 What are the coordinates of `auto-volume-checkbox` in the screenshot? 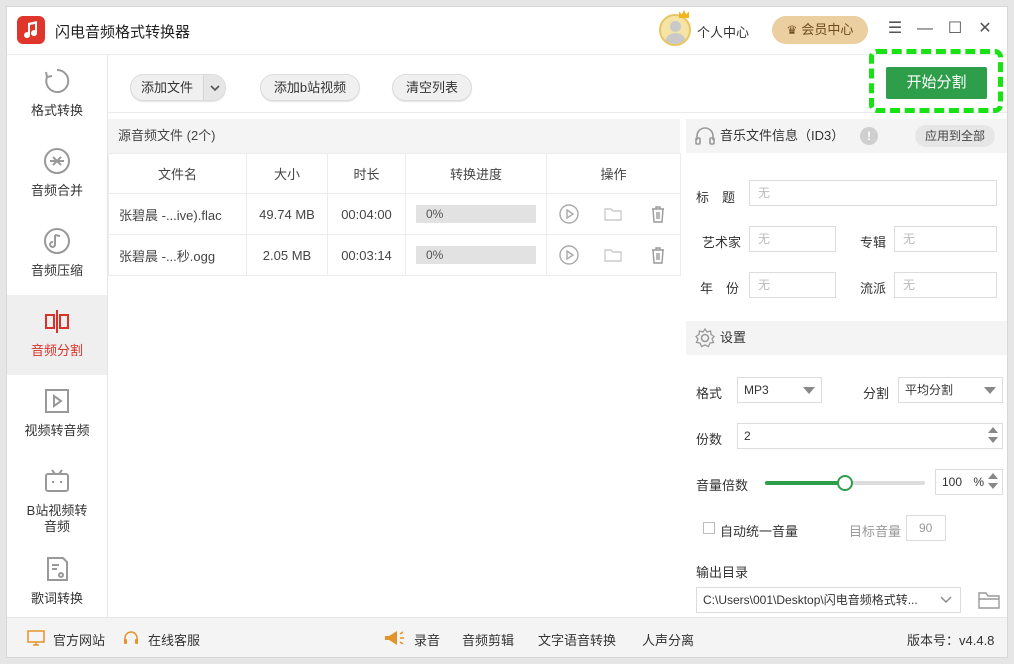 It's located at (709, 528).